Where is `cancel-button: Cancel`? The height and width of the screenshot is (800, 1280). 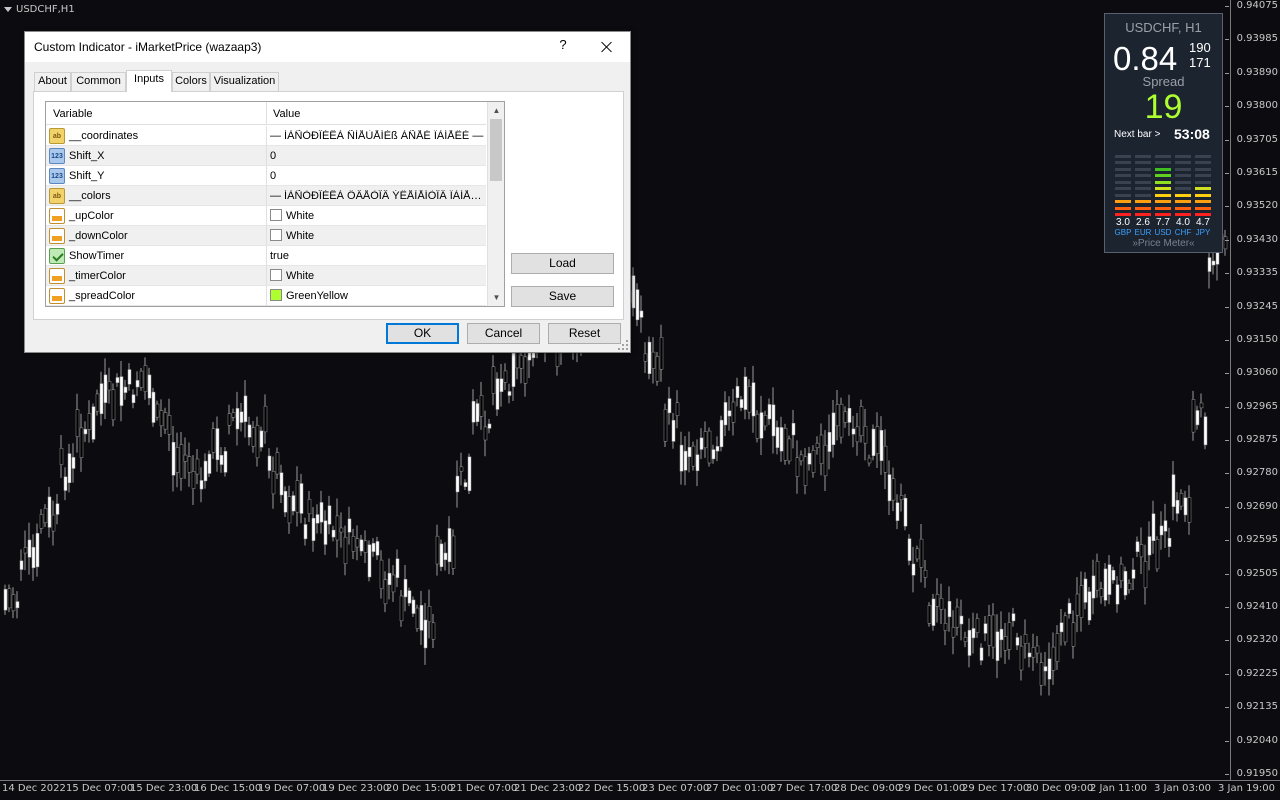
cancel-button: Cancel is located at coordinates (503, 333).